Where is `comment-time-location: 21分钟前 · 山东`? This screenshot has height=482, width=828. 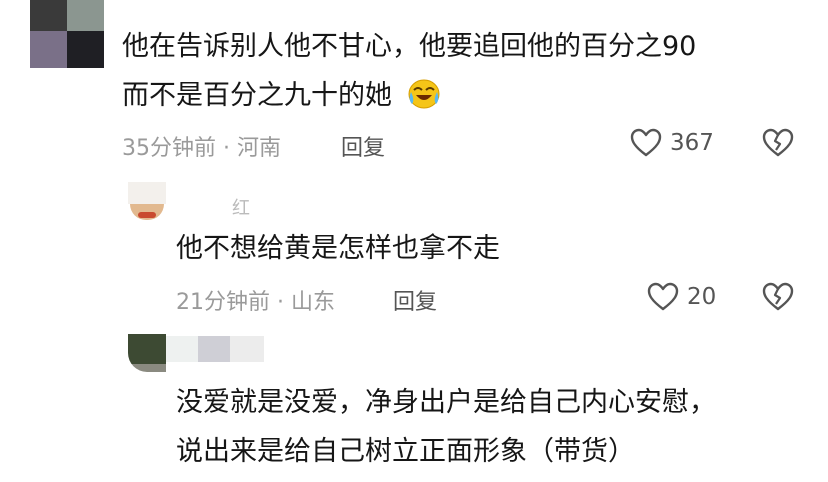 comment-time-location: 21分钟前 · 山东 is located at coordinates (255, 302).